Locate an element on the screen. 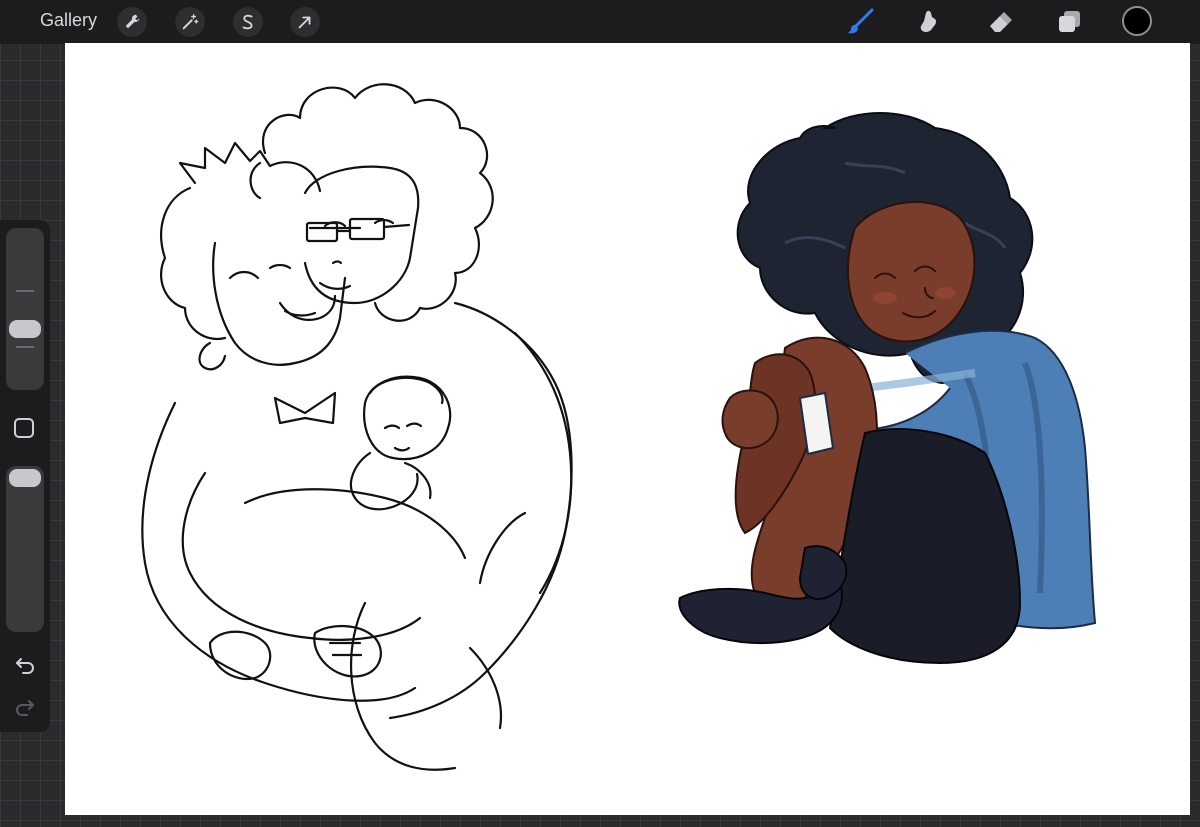 The width and height of the screenshot is (1200, 827). redo-icon is located at coordinates (25, 707).